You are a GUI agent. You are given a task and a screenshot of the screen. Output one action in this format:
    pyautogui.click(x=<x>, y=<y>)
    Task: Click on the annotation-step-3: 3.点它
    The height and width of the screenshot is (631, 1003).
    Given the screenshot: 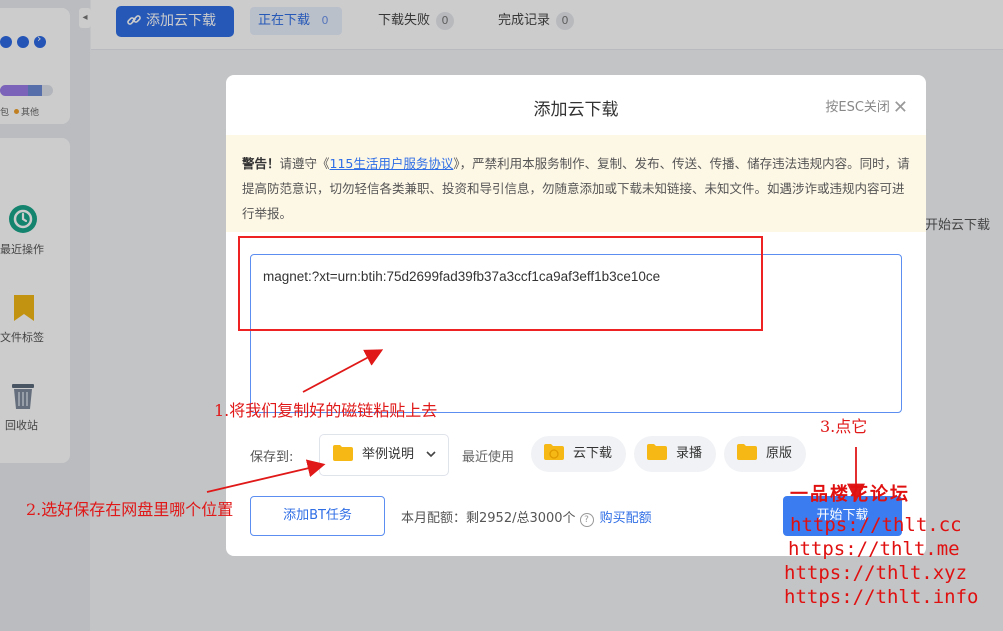 What is the action you would take?
    pyautogui.click(x=844, y=426)
    